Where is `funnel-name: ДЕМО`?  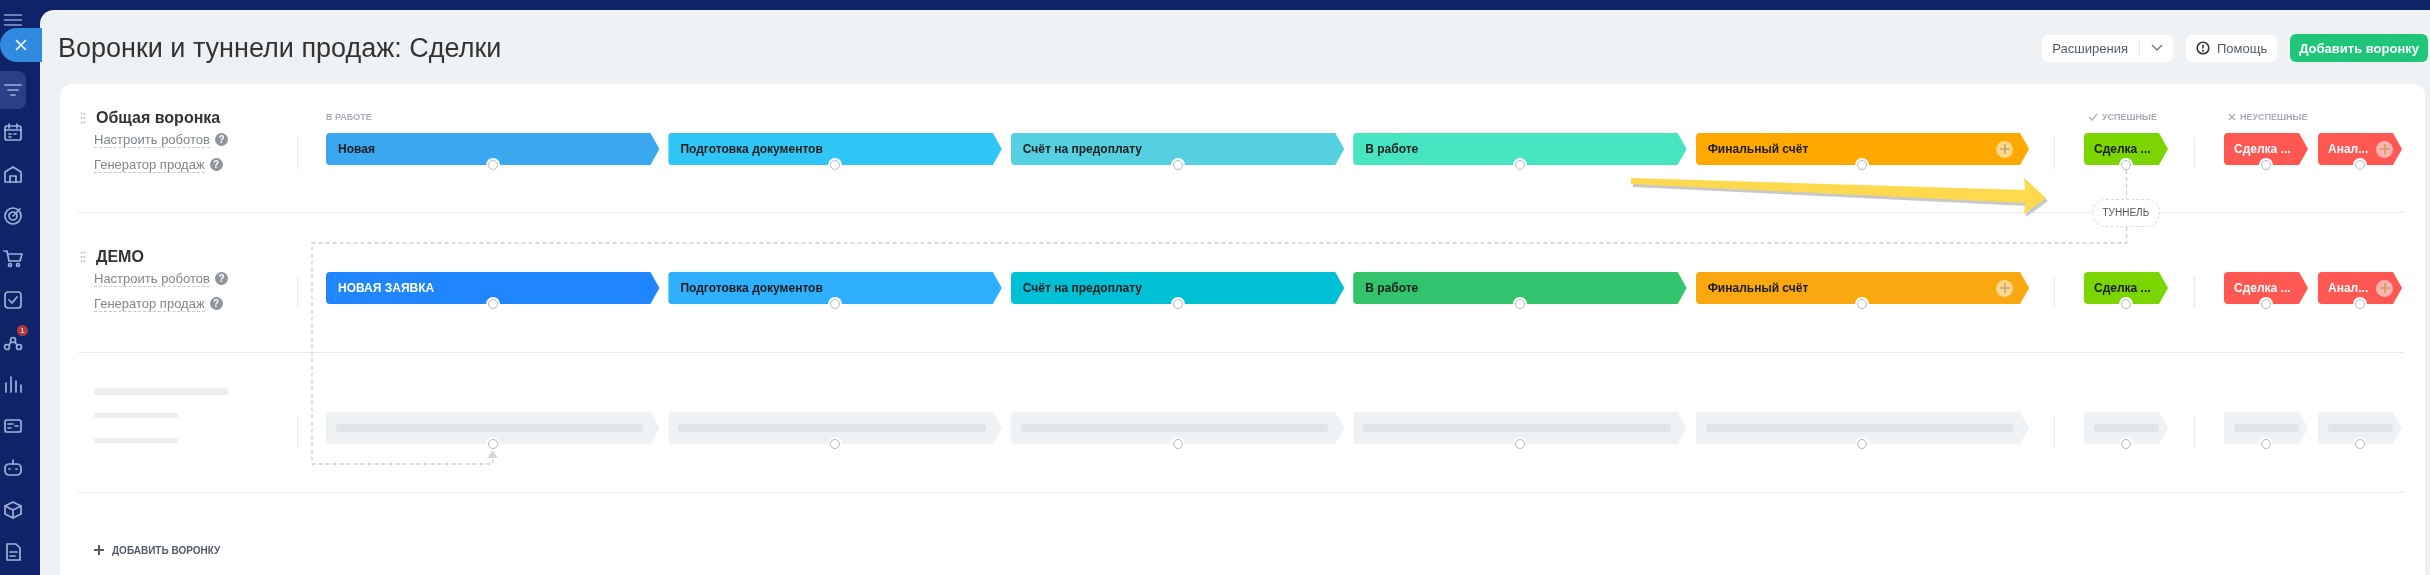
funnel-name: ДЕМО is located at coordinates (120, 257).